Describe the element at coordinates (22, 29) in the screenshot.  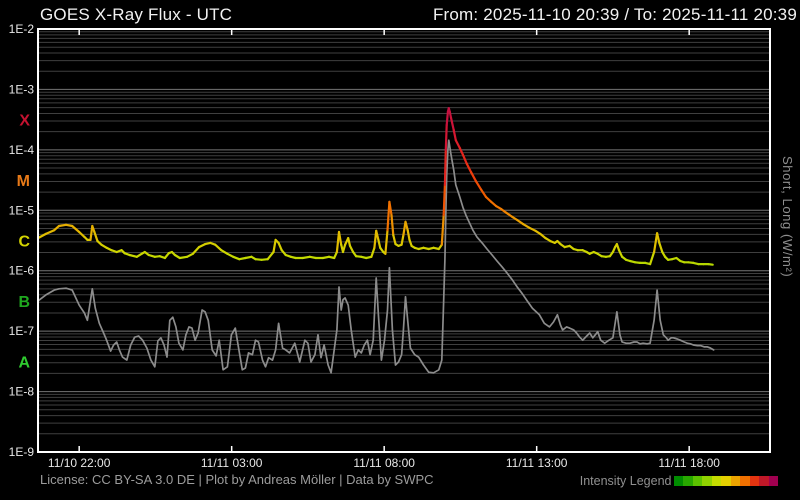
I see `y-tick-label: 1E-2` at that location.